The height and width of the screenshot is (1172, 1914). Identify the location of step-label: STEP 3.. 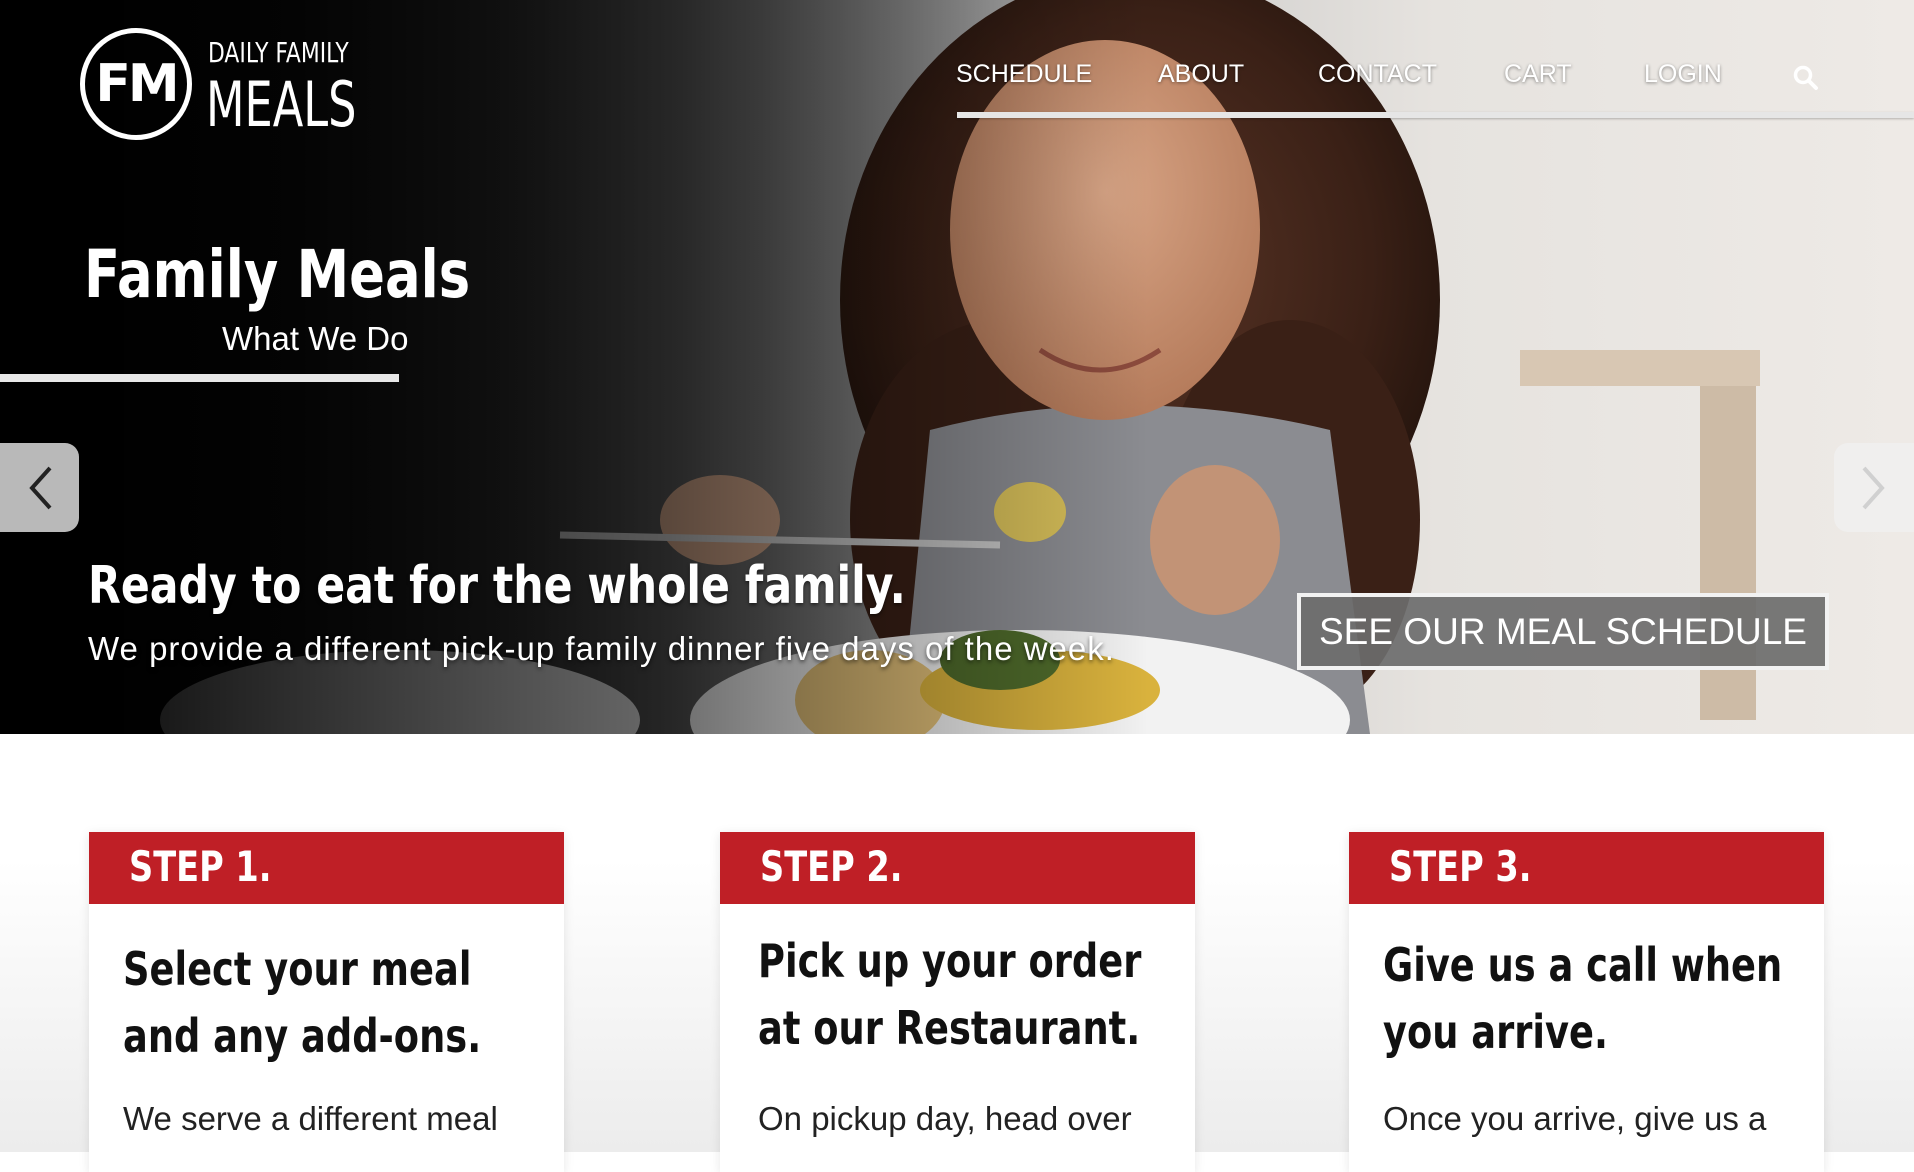
(1460, 866).